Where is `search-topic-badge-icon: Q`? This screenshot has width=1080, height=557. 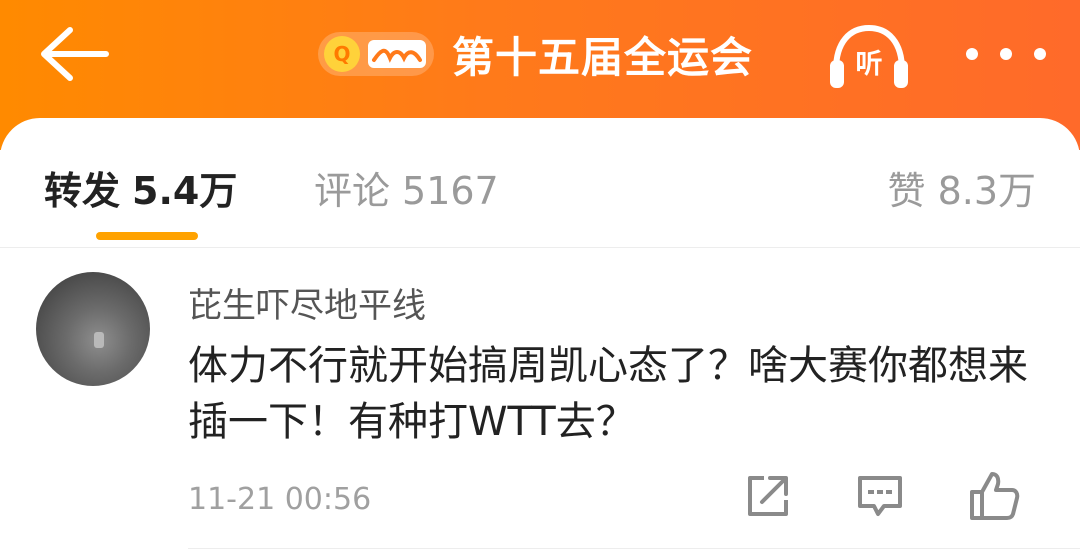 search-topic-badge-icon: Q is located at coordinates (376, 54).